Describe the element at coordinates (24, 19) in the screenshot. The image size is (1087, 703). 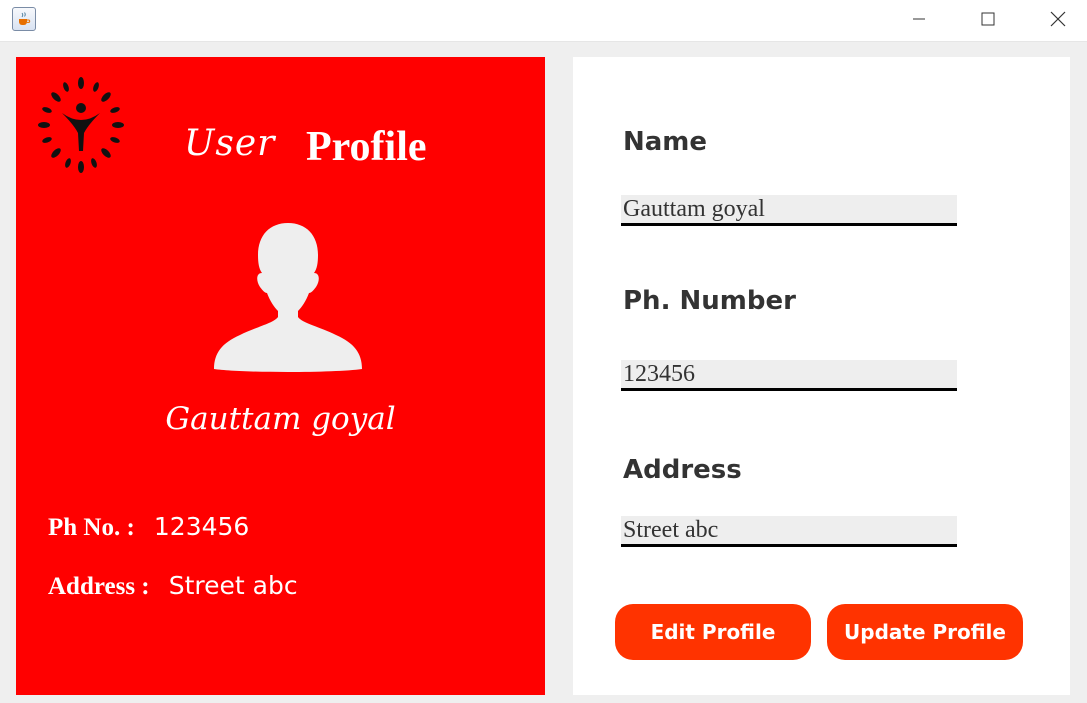
I see `java-cup-icon` at that location.